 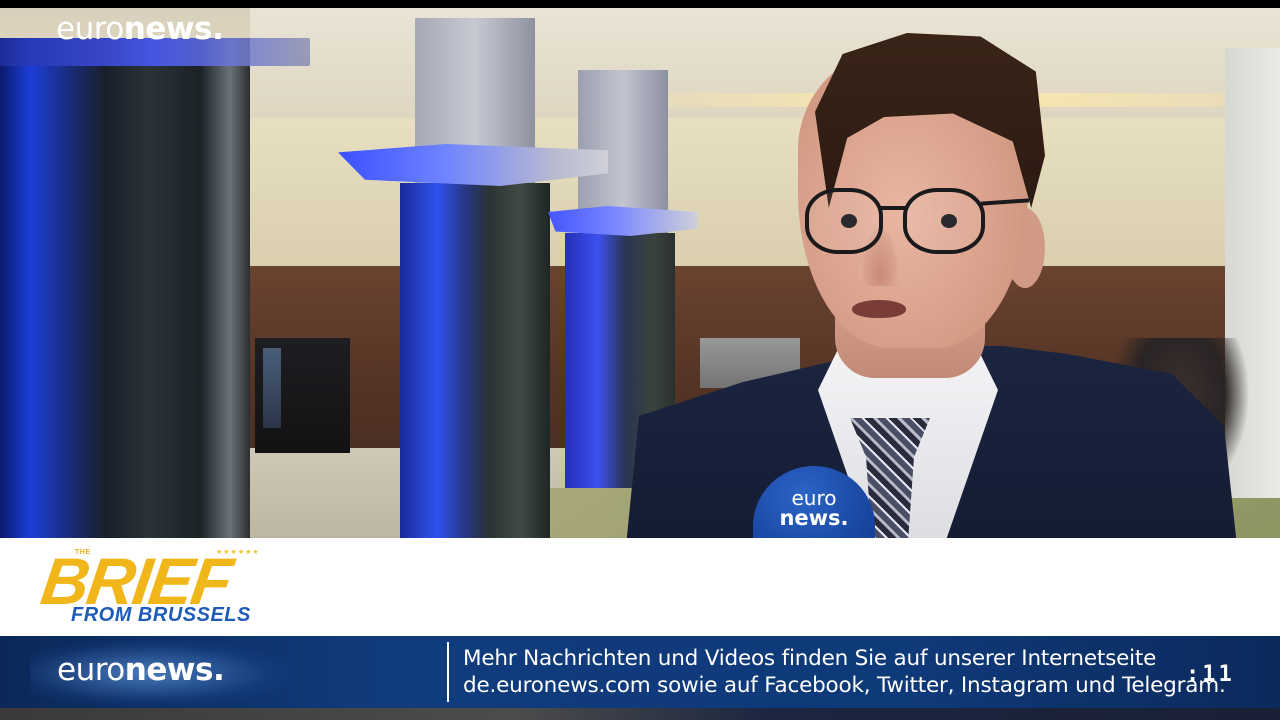 I want to click on pillar-left, so click(x=125, y=288).